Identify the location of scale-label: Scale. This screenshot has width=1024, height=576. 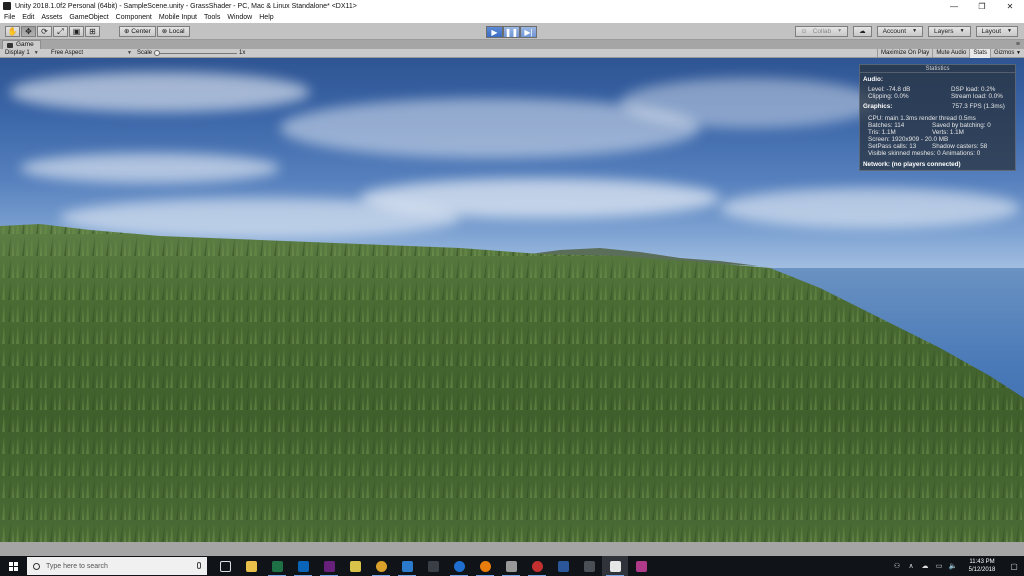
(145, 53).